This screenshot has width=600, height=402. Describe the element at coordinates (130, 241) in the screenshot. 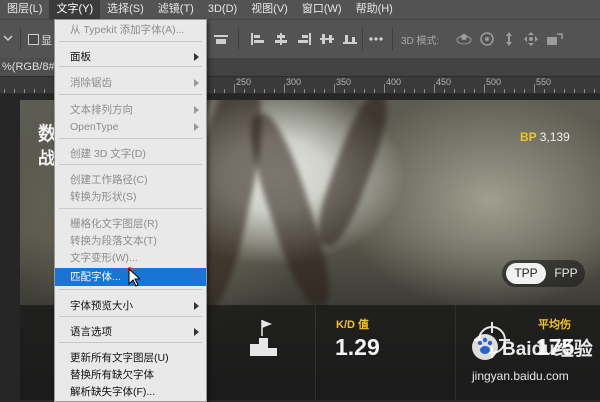

I see `menu-item: 转换为段落文本(T)` at that location.